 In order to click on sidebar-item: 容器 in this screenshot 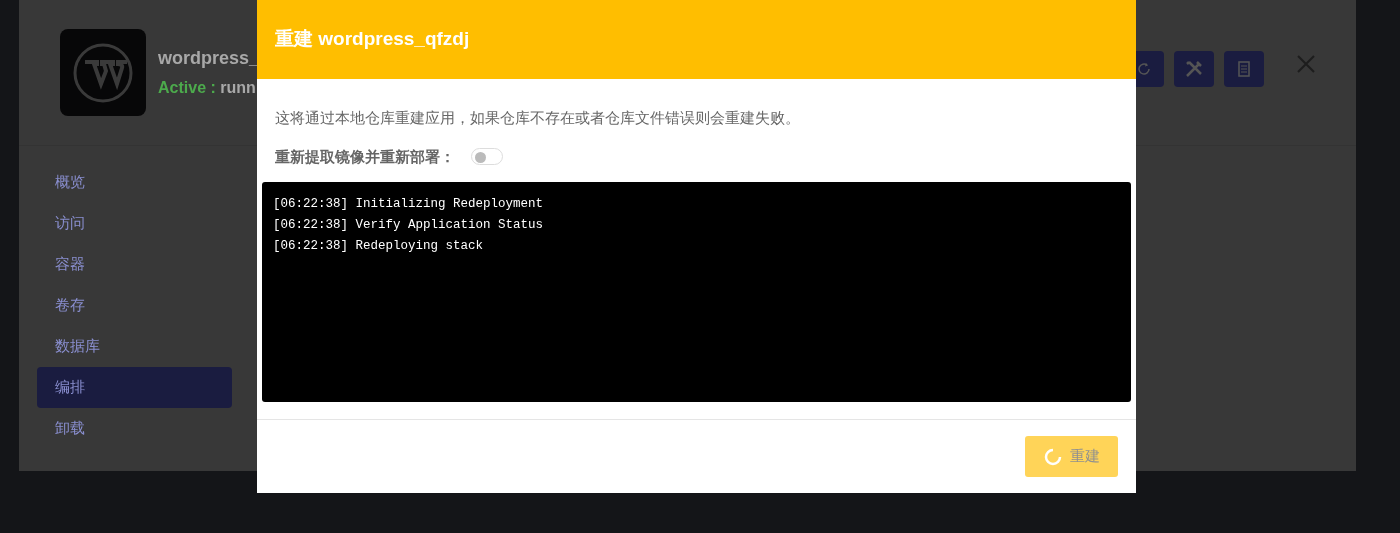, I will do `click(134, 264)`.